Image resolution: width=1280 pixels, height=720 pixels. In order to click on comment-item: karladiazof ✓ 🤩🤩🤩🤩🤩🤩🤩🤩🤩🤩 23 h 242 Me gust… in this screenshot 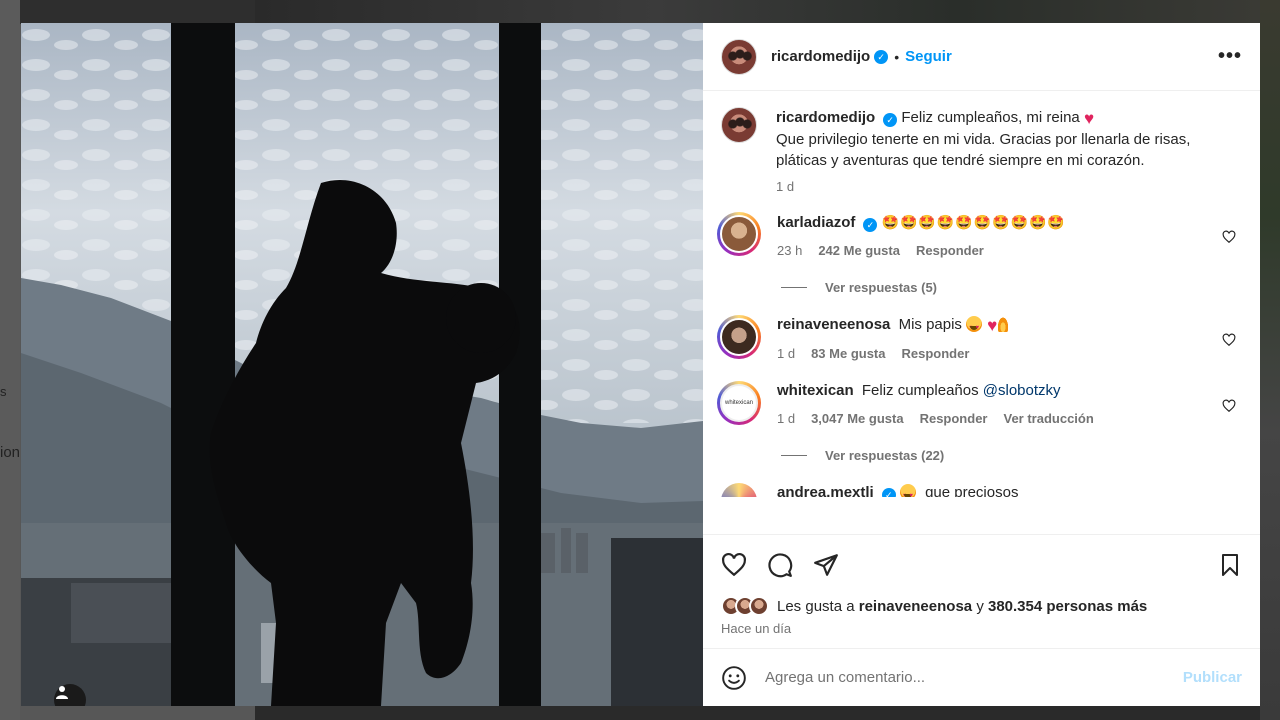, I will do `click(979, 235)`.